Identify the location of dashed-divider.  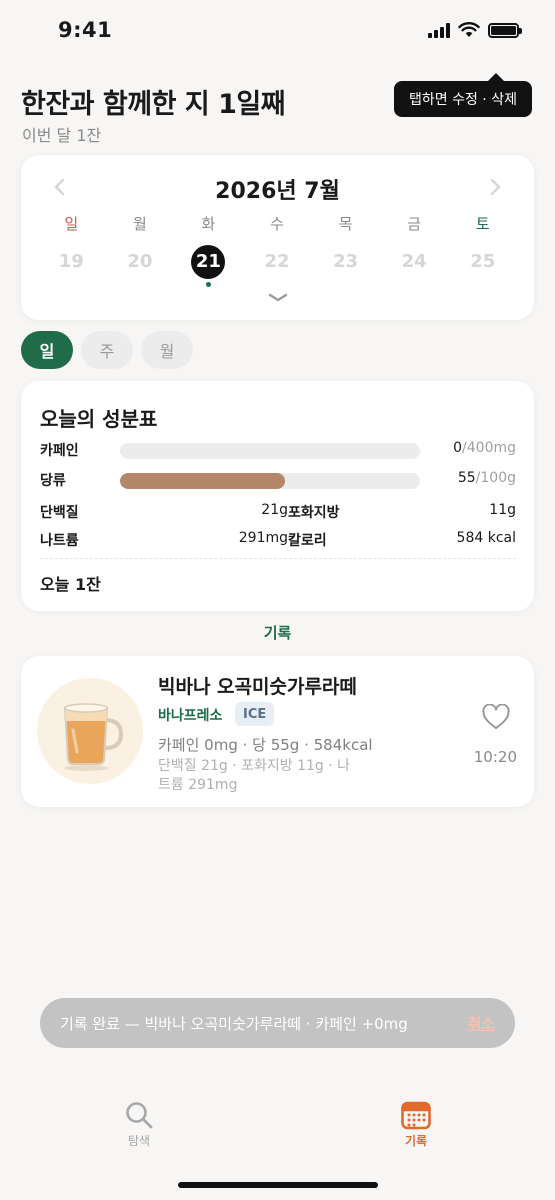
(278, 558).